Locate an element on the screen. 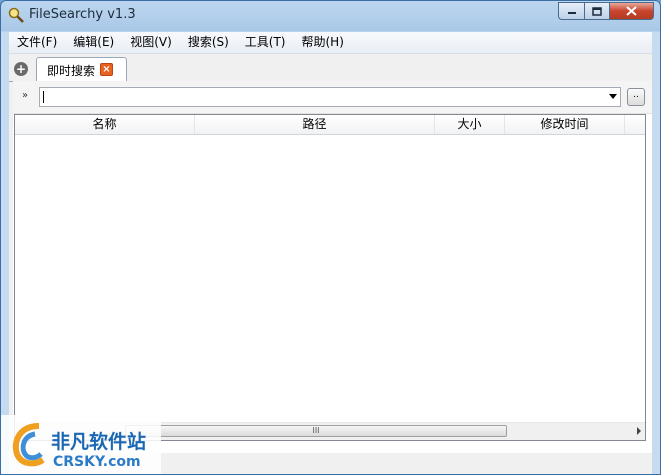  tab-instant-search: 即时搜索 × is located at coordinates (81, 69).